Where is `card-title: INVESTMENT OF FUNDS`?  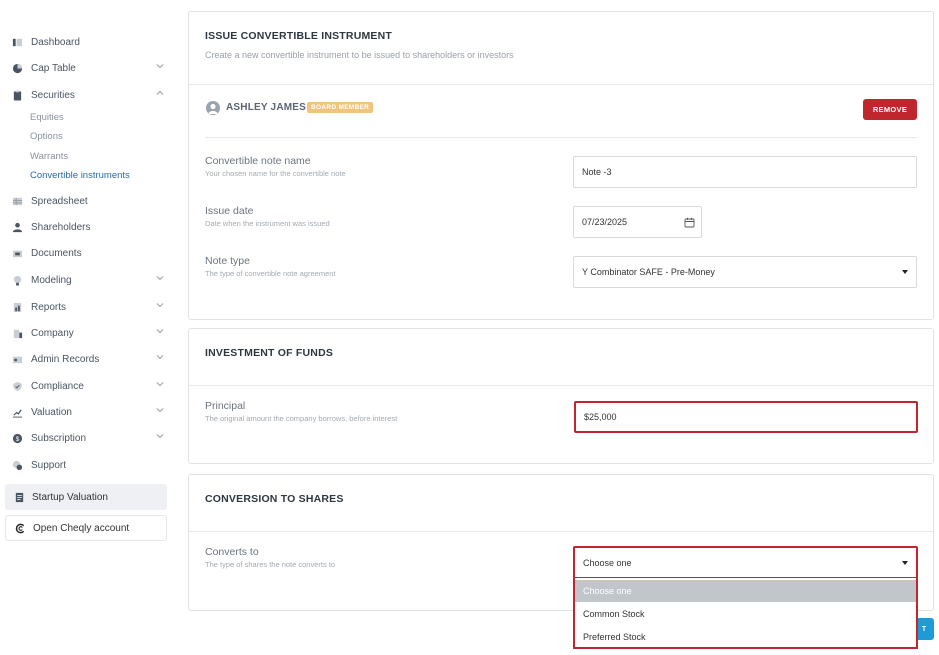
card-title: INVESTMENT OF FUNDS is located at coordinates (269, 353).